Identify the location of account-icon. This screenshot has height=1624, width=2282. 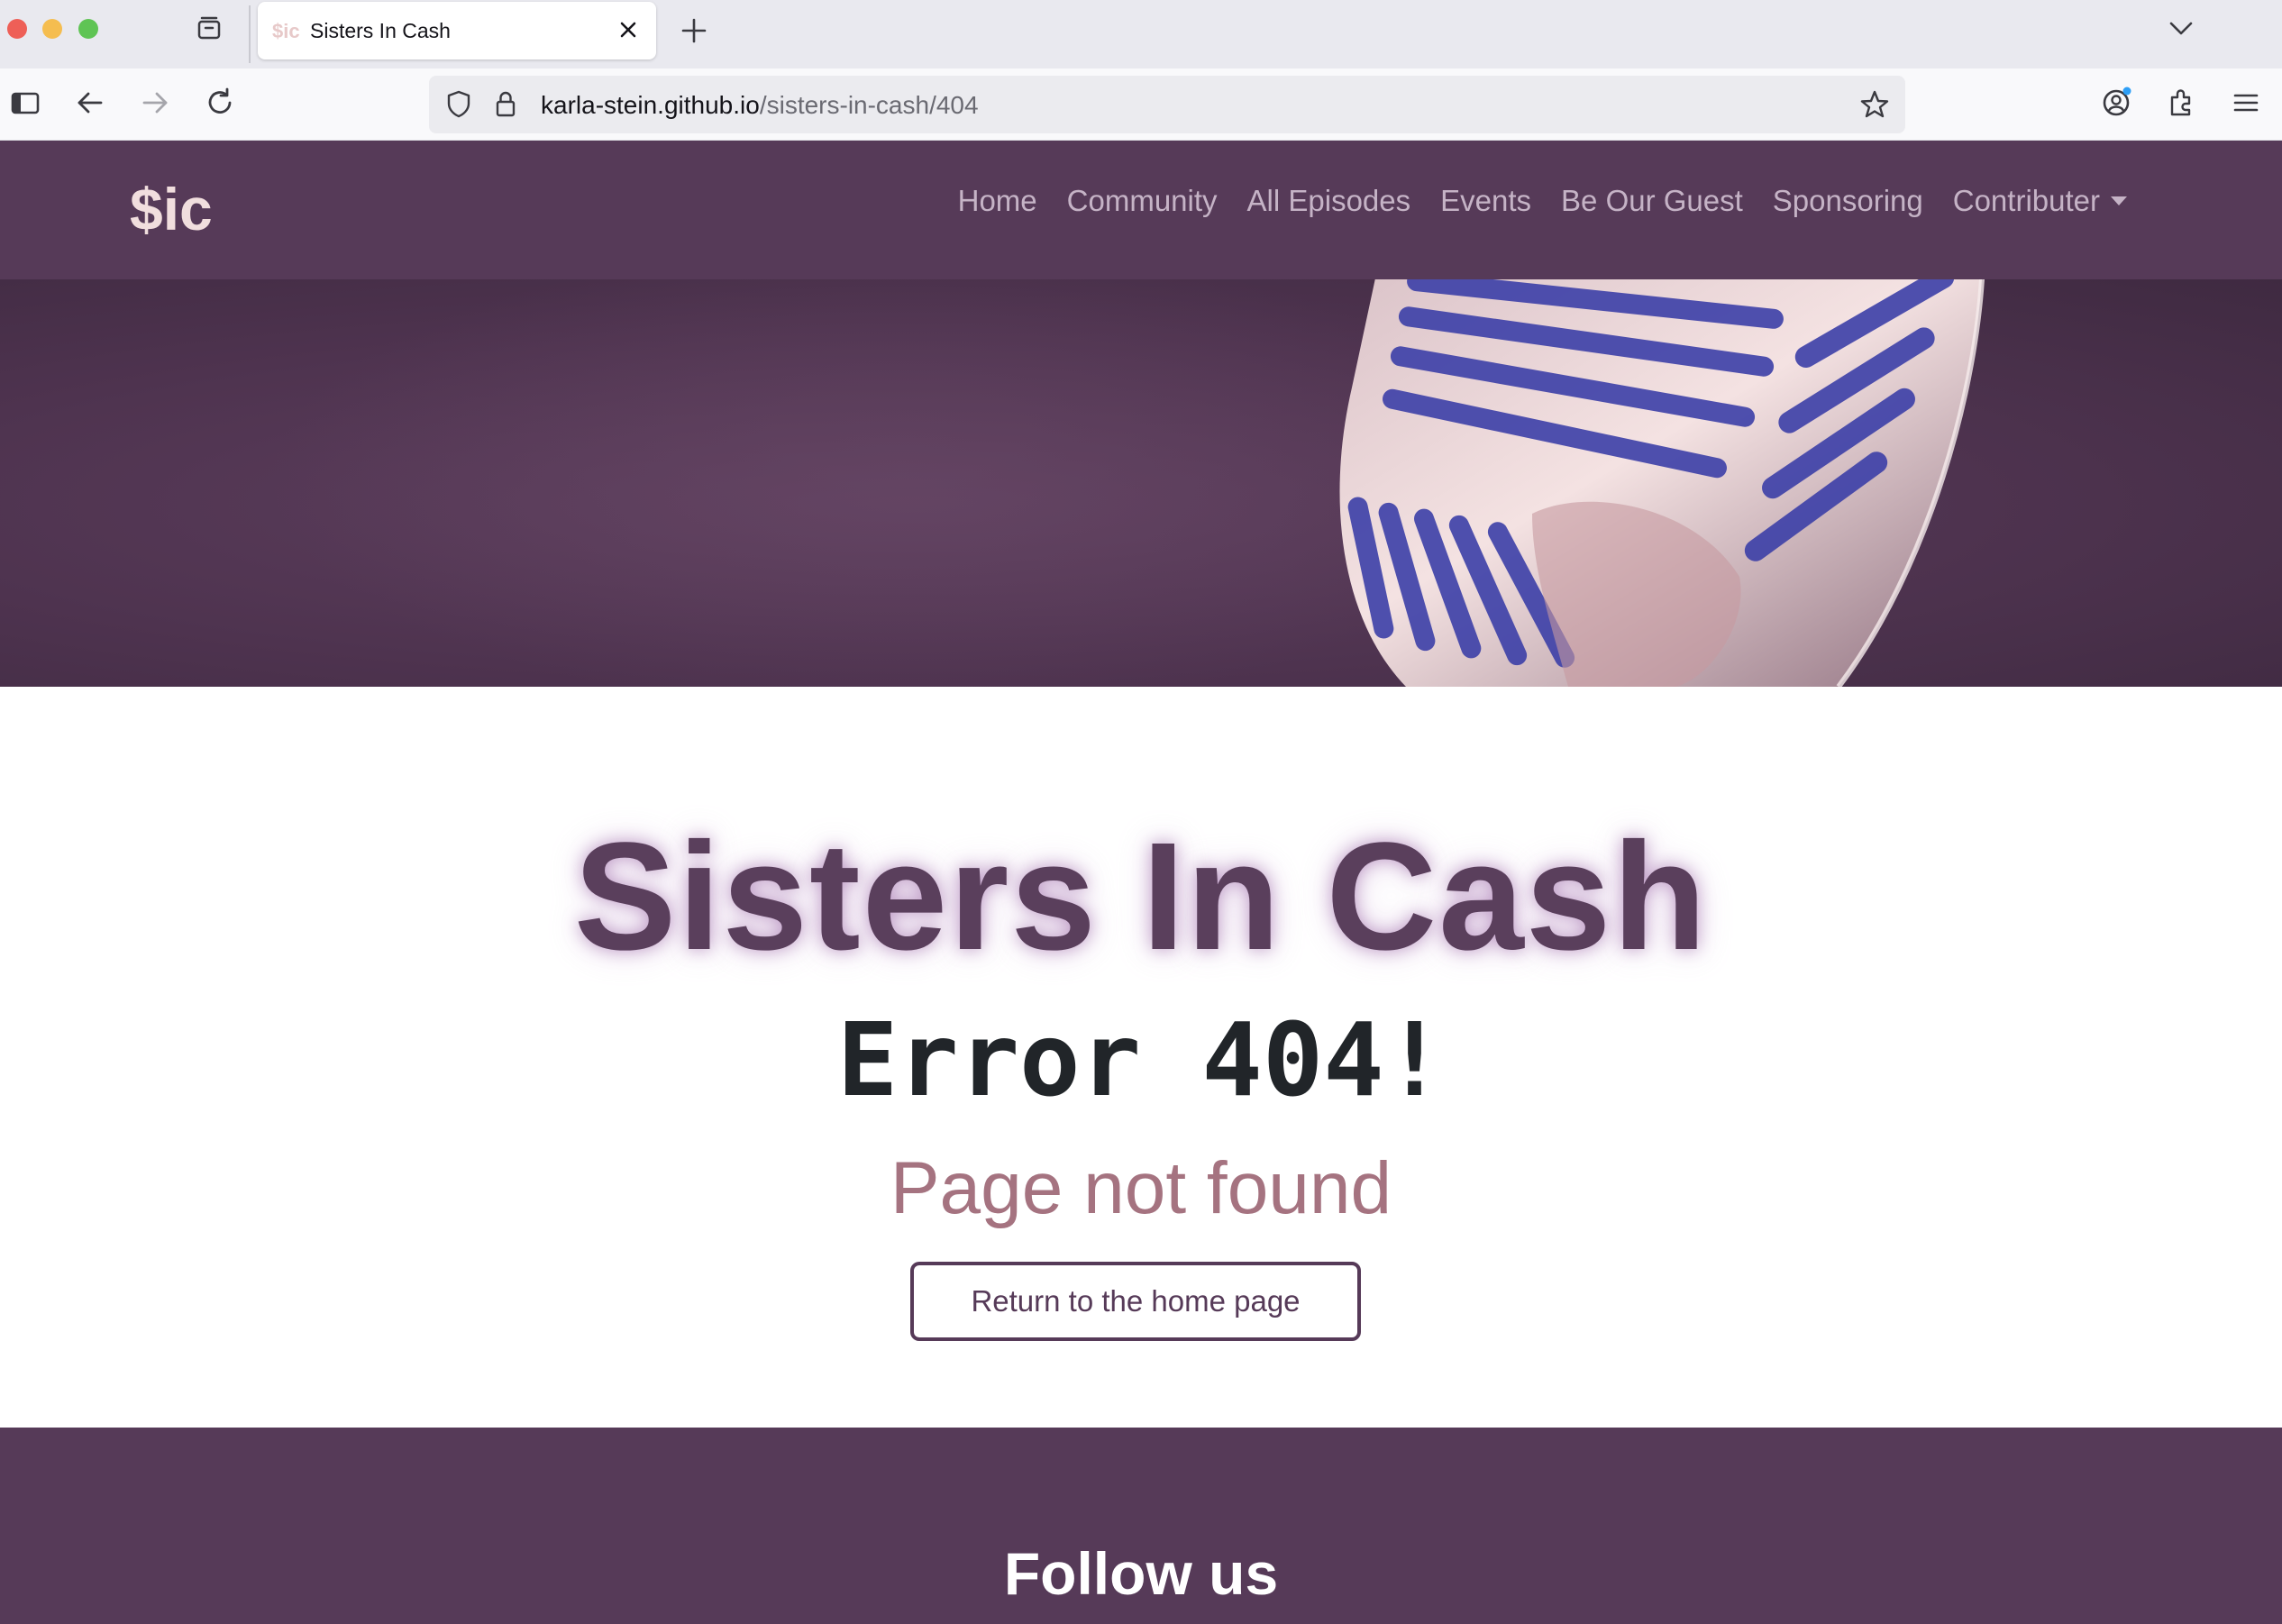
(2116, 103).